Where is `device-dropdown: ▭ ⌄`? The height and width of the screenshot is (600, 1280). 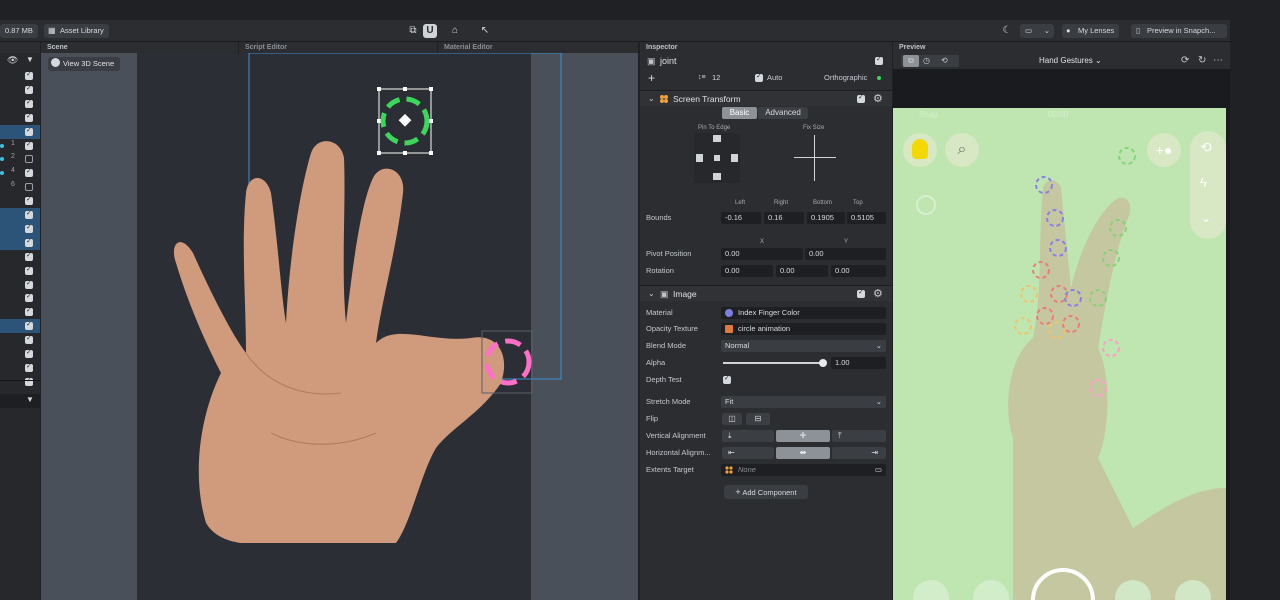
device-dropdown: ▭ ⌄ is located at coordinates (1037, 31).